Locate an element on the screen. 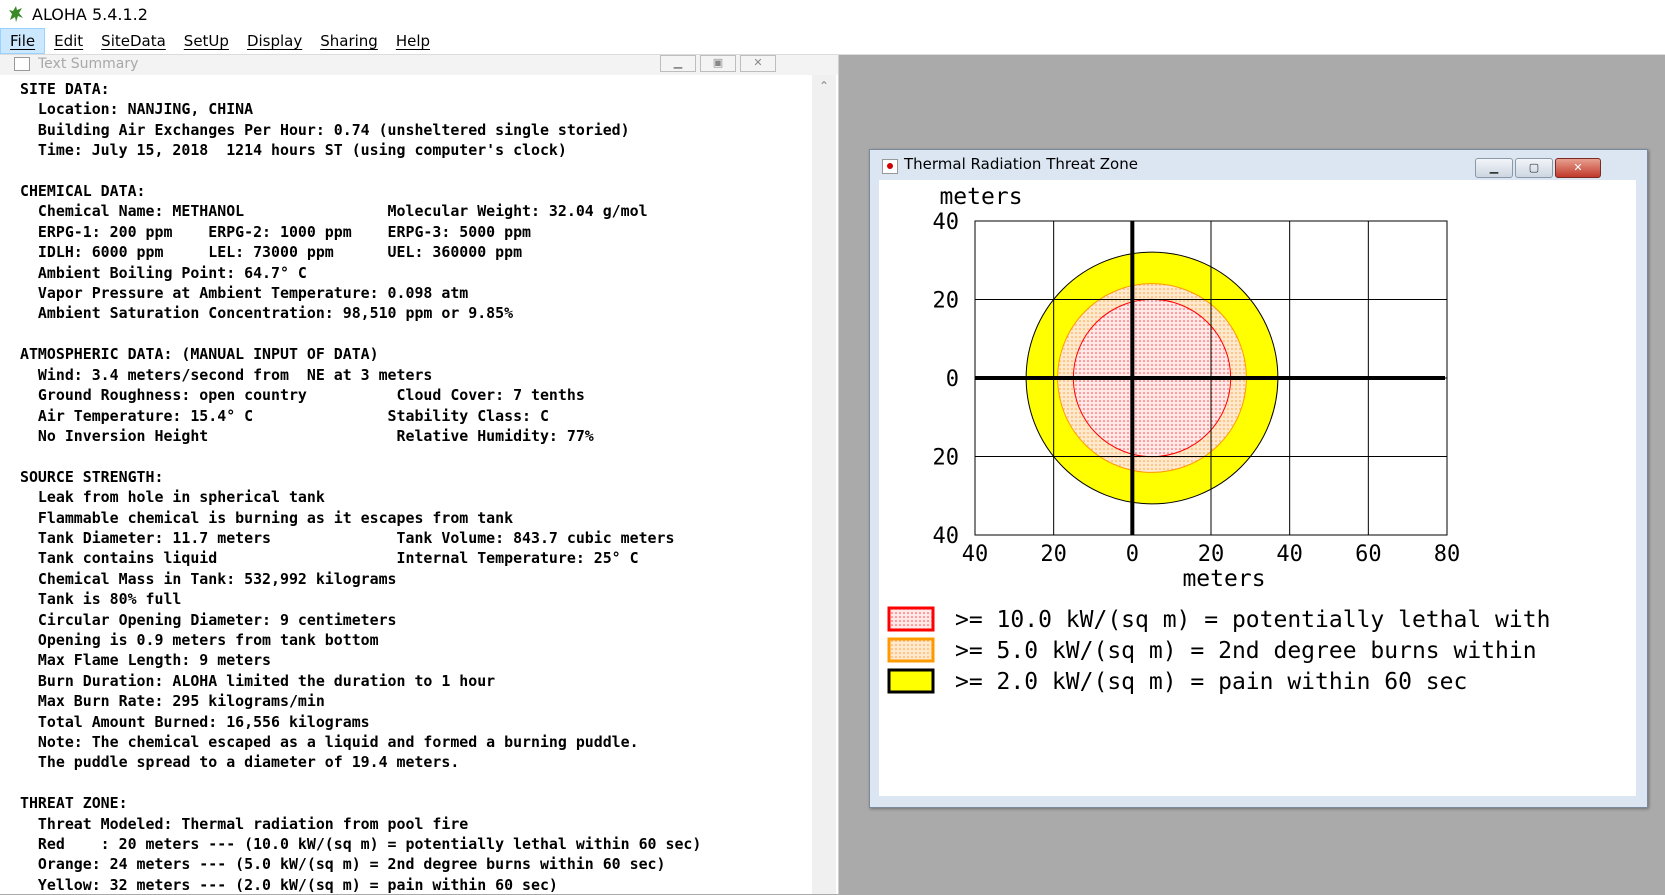 This screenshot has width=1665, height=895. summary-titlebar: Text Summary ▁ ▣ ✕ is located at coordinates (419, 65).